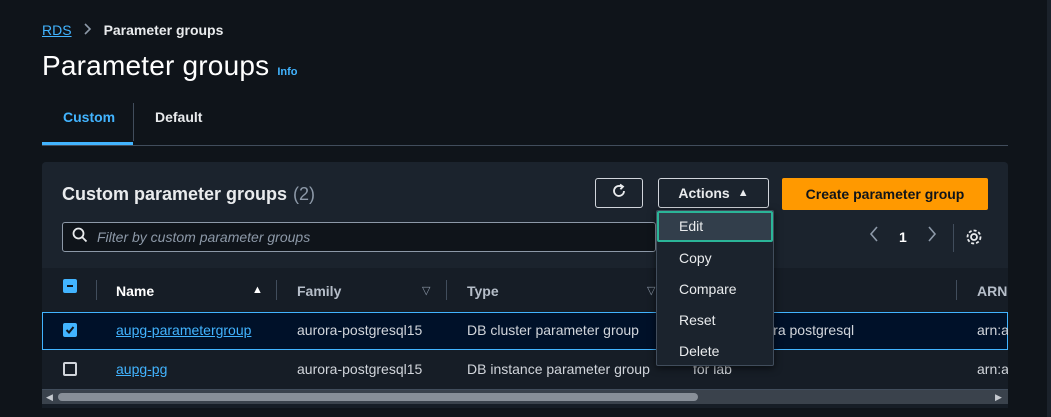 The image size is (1051, 417). What do you see at coordinates (998, 397) in the screenshot?
I see `scroll-right-icon: ▶` at bounding box center [998, 397].